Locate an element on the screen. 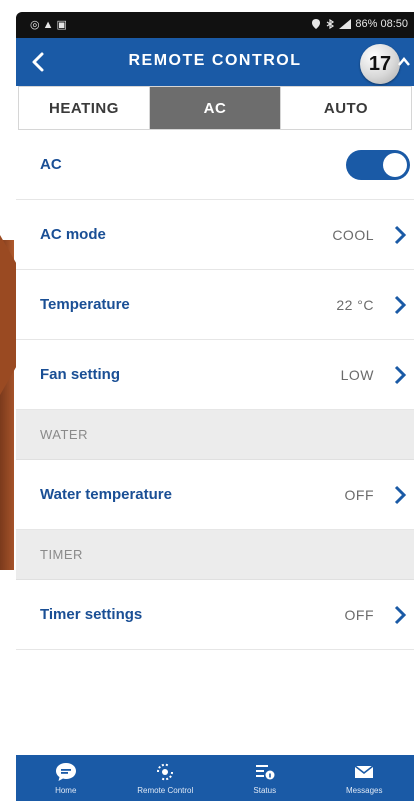 The image size is (414, 801). toggle-knob is located at coordinates (395, 165).